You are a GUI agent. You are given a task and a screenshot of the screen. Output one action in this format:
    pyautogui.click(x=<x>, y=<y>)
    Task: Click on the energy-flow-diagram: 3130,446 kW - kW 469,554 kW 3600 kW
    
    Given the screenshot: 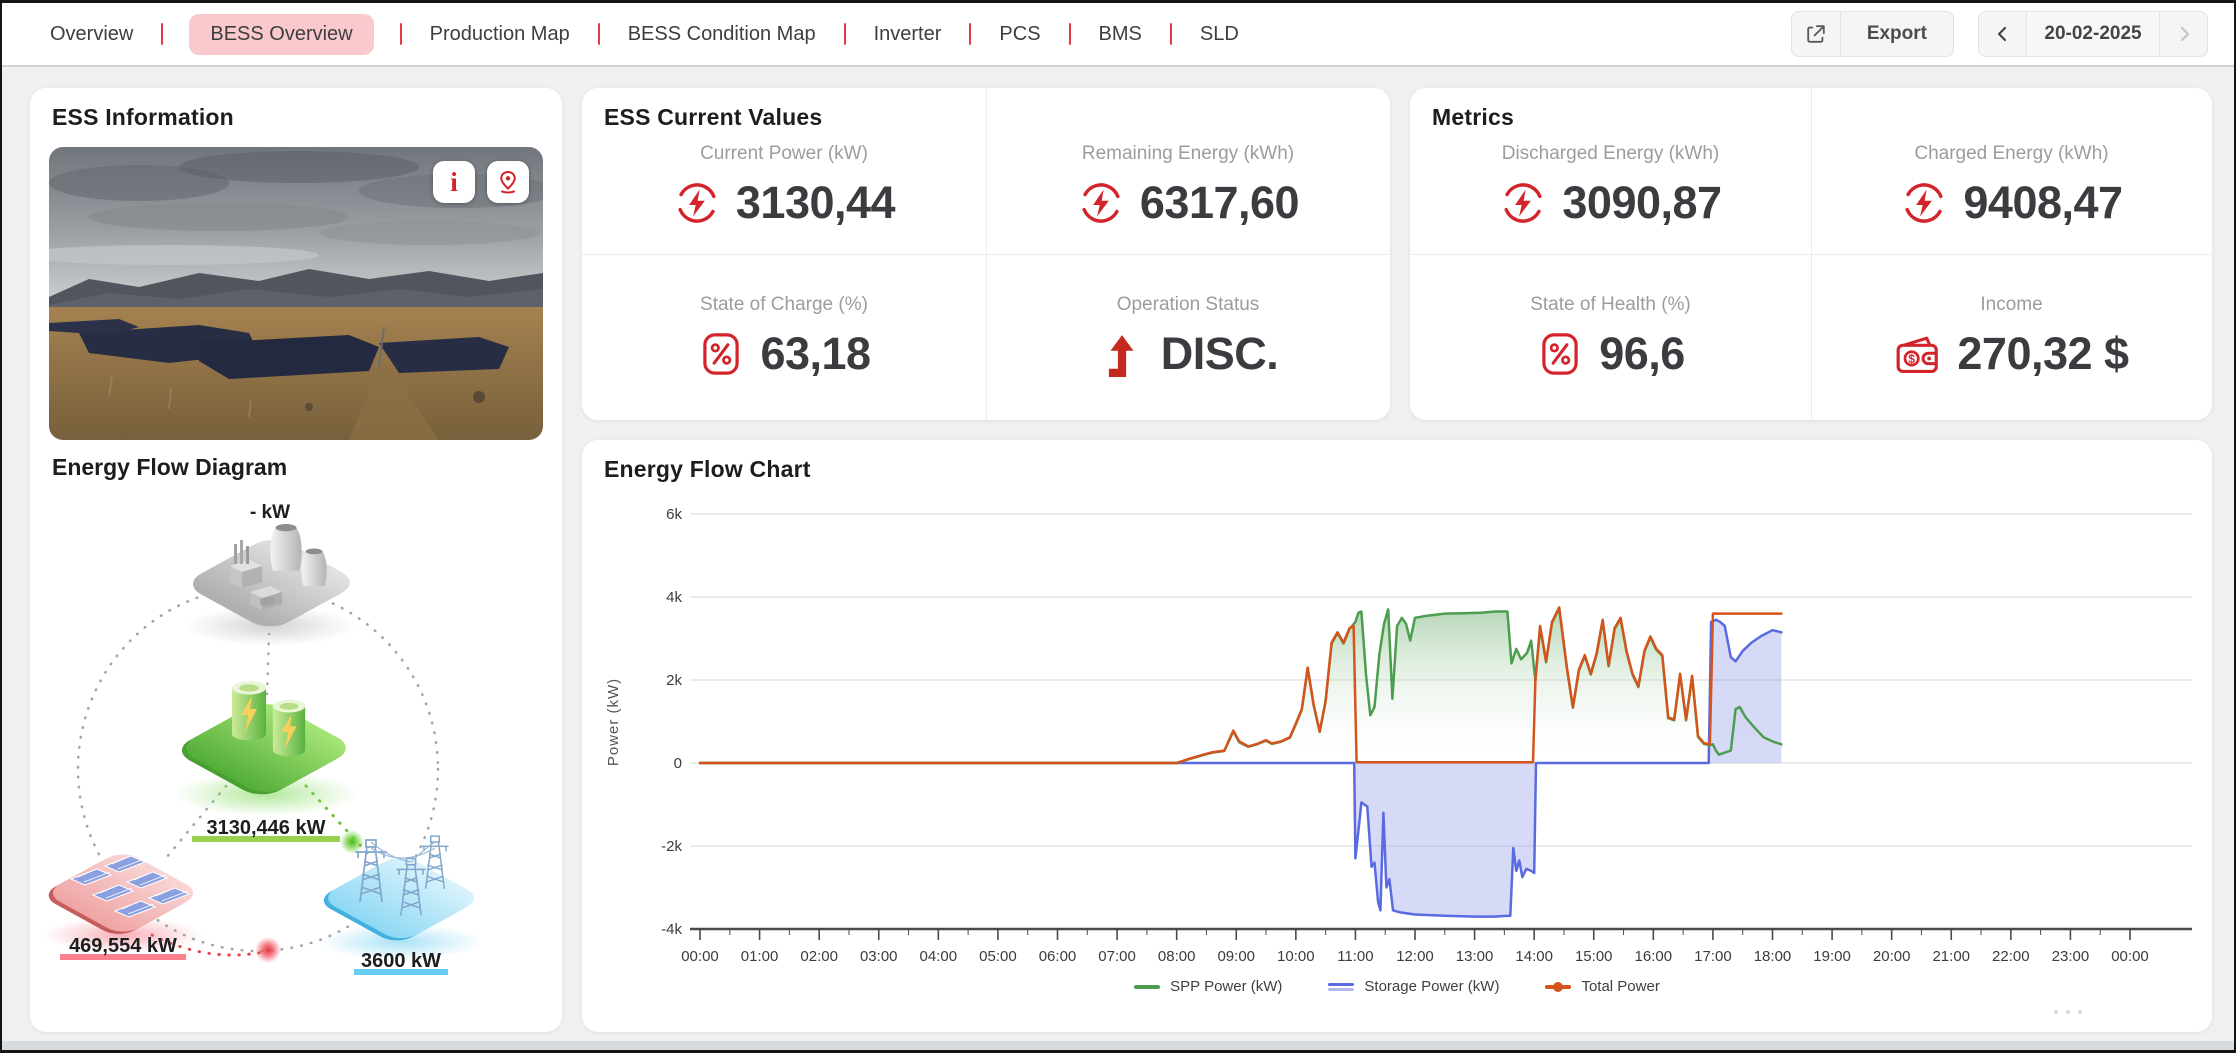 What is the action you would take?
    pyautogui.click(x=296, y=759)
    